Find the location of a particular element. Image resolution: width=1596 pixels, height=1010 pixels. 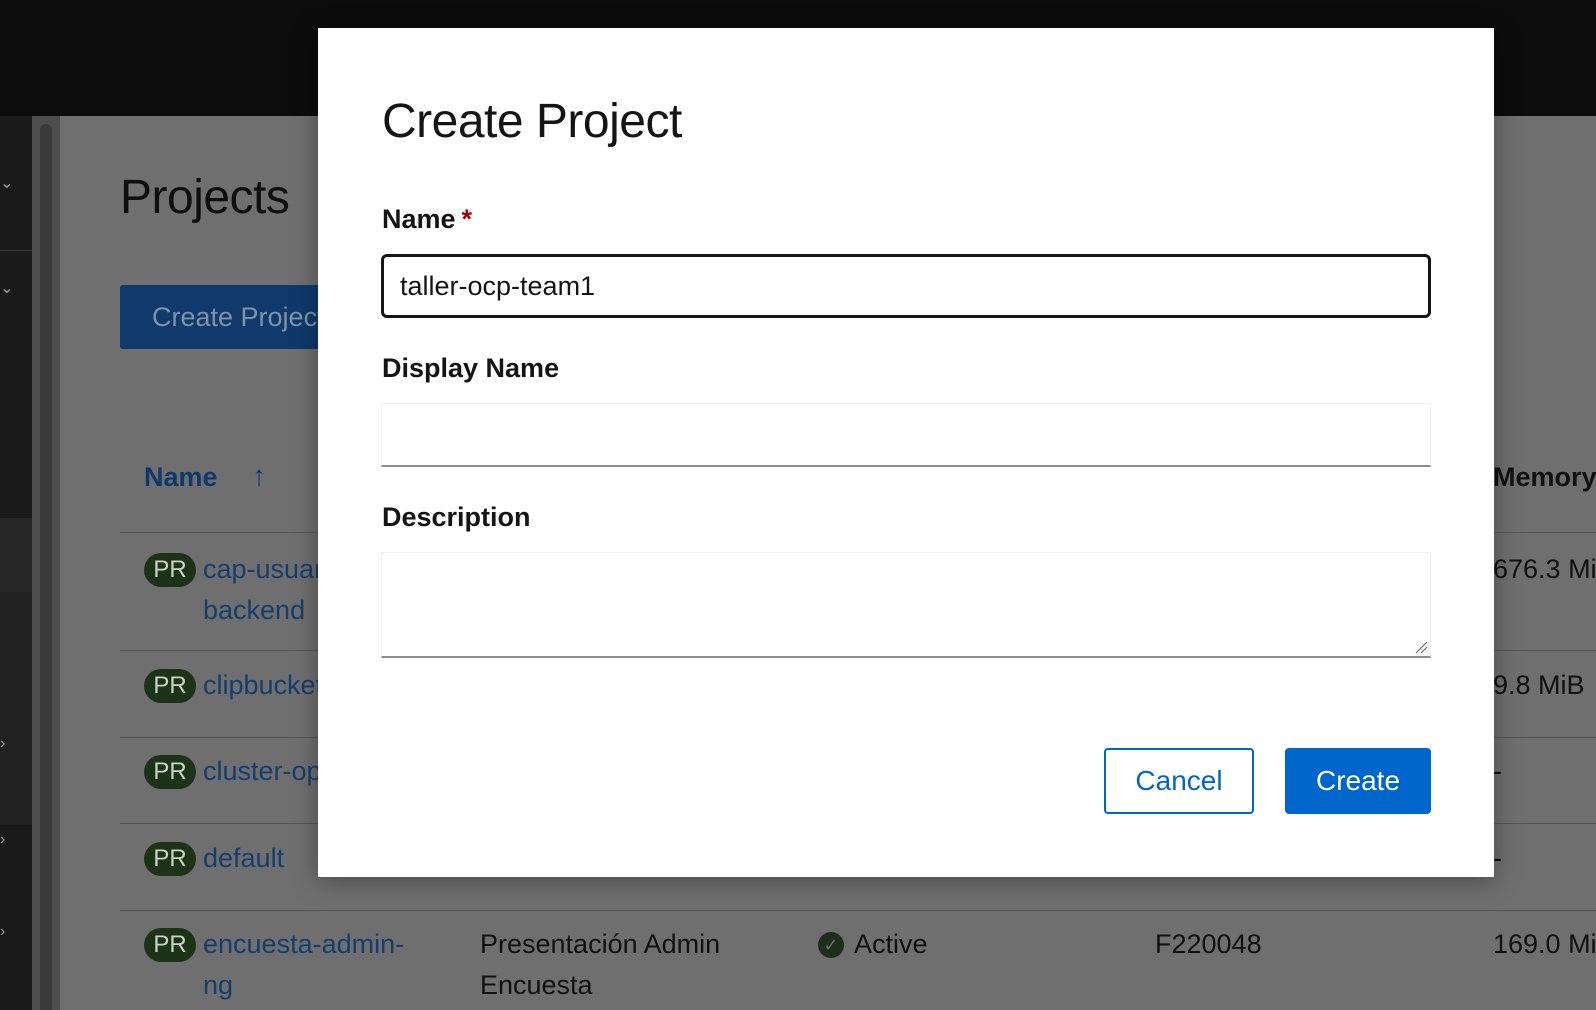

column-header-memory: Memory is located at coordinates (1544, 477).